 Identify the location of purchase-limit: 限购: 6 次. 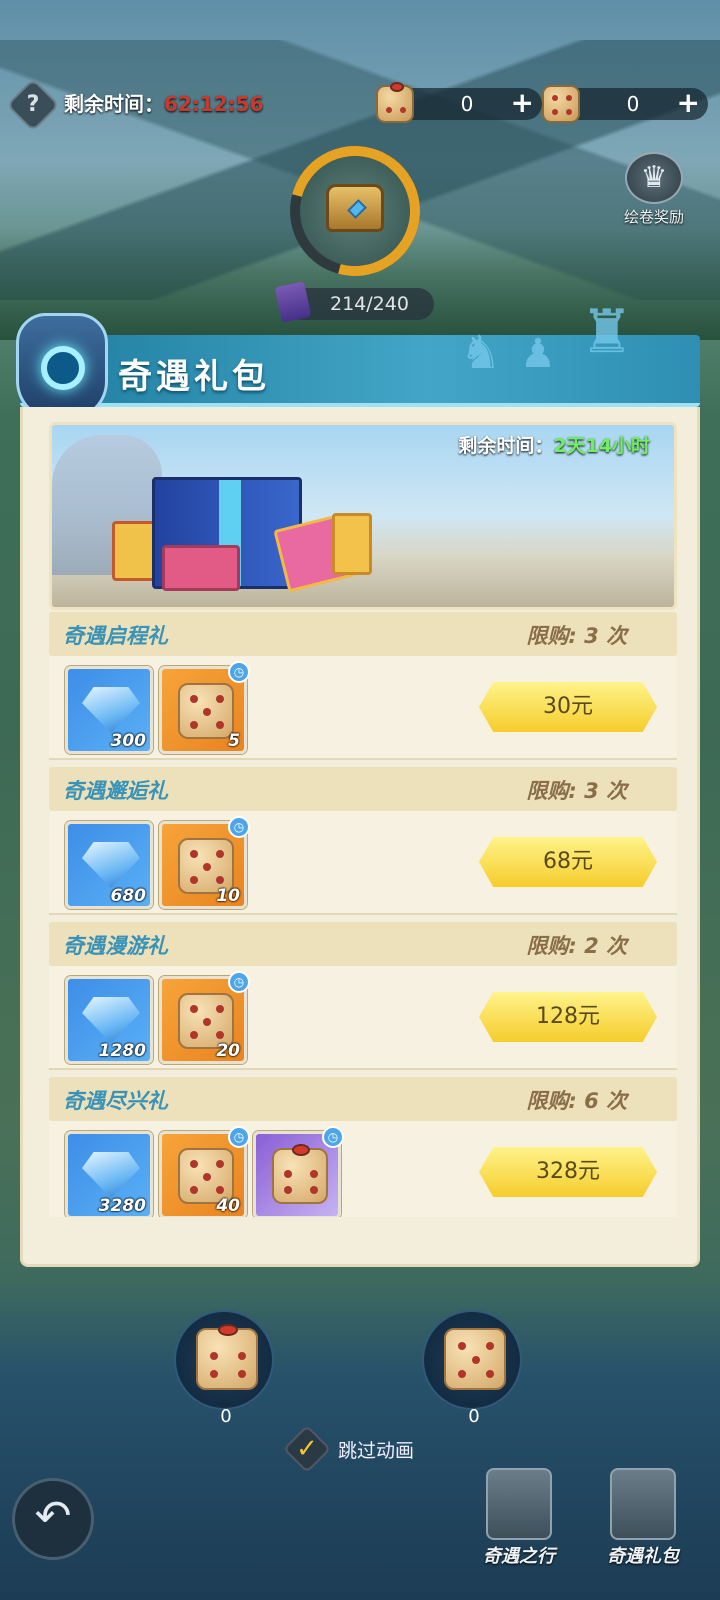
(576, 1101).